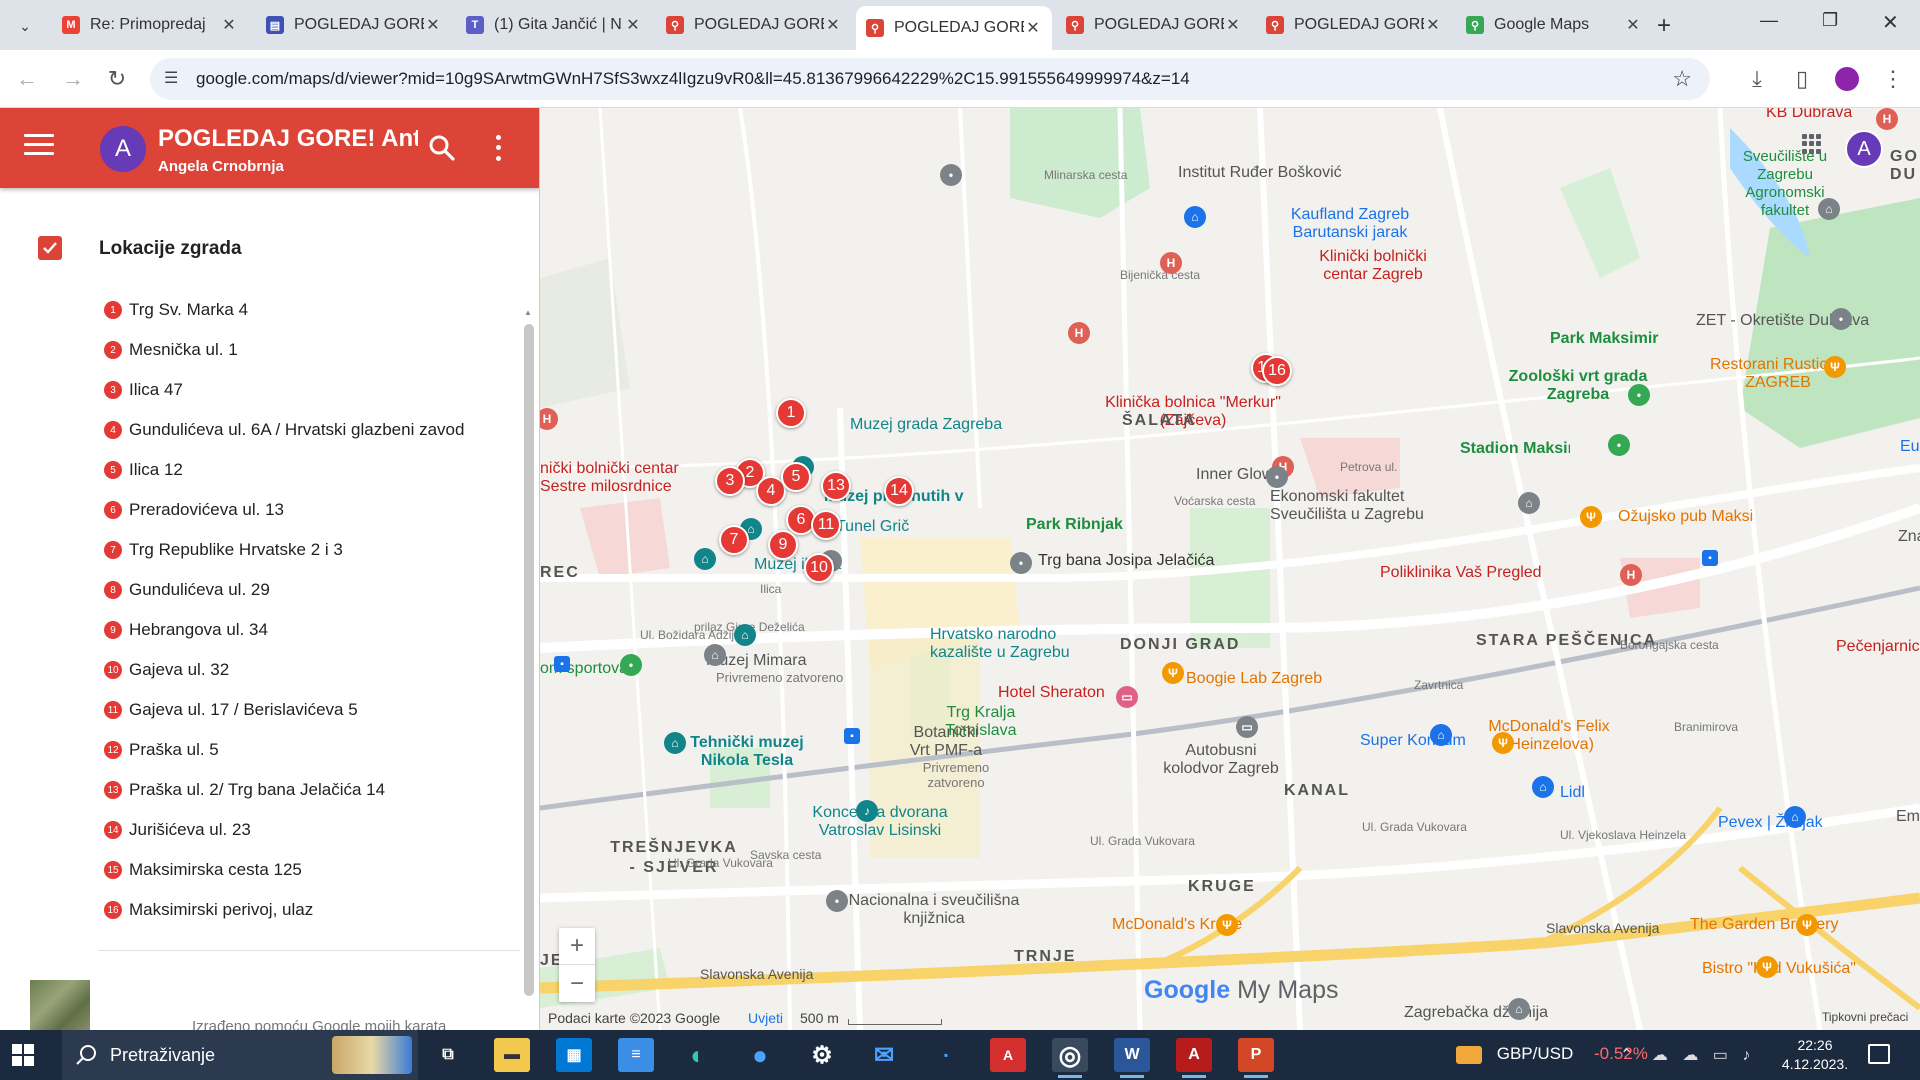  Describe the element at coordinates (1070, 1058) in the screenshot. I see `chrome-icon: ◎` at that location.